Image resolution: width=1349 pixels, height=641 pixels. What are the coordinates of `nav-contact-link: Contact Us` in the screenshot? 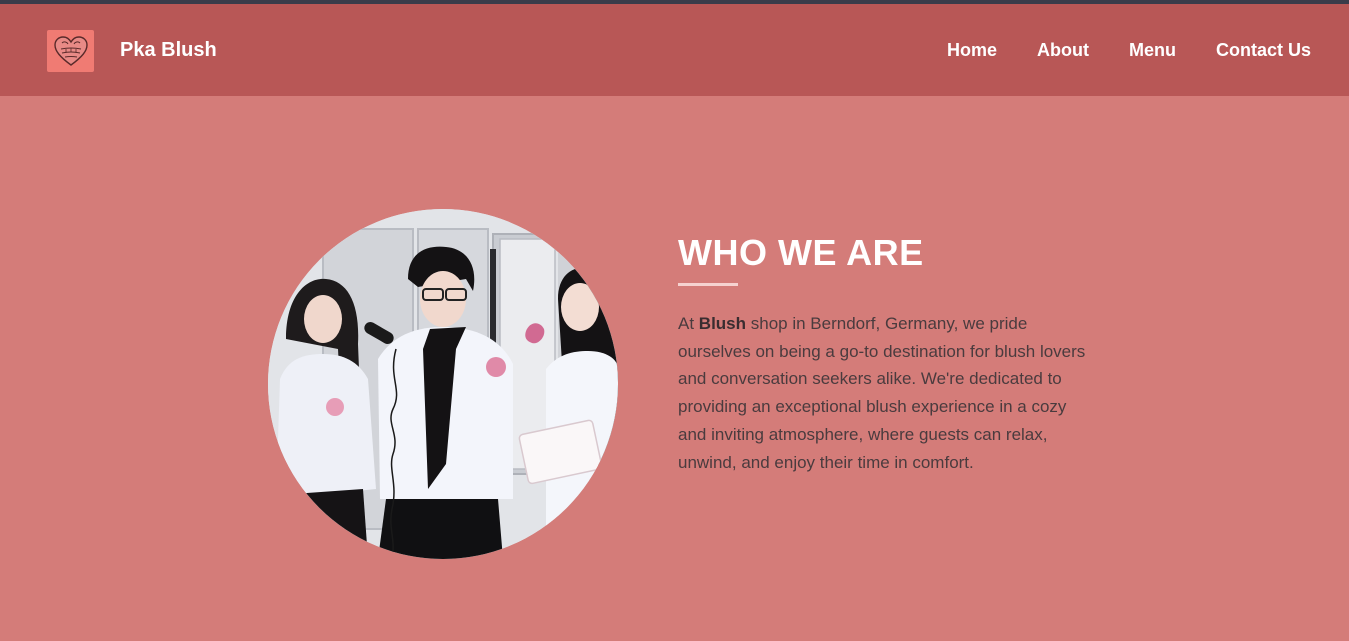 It's located at (1263, 50).